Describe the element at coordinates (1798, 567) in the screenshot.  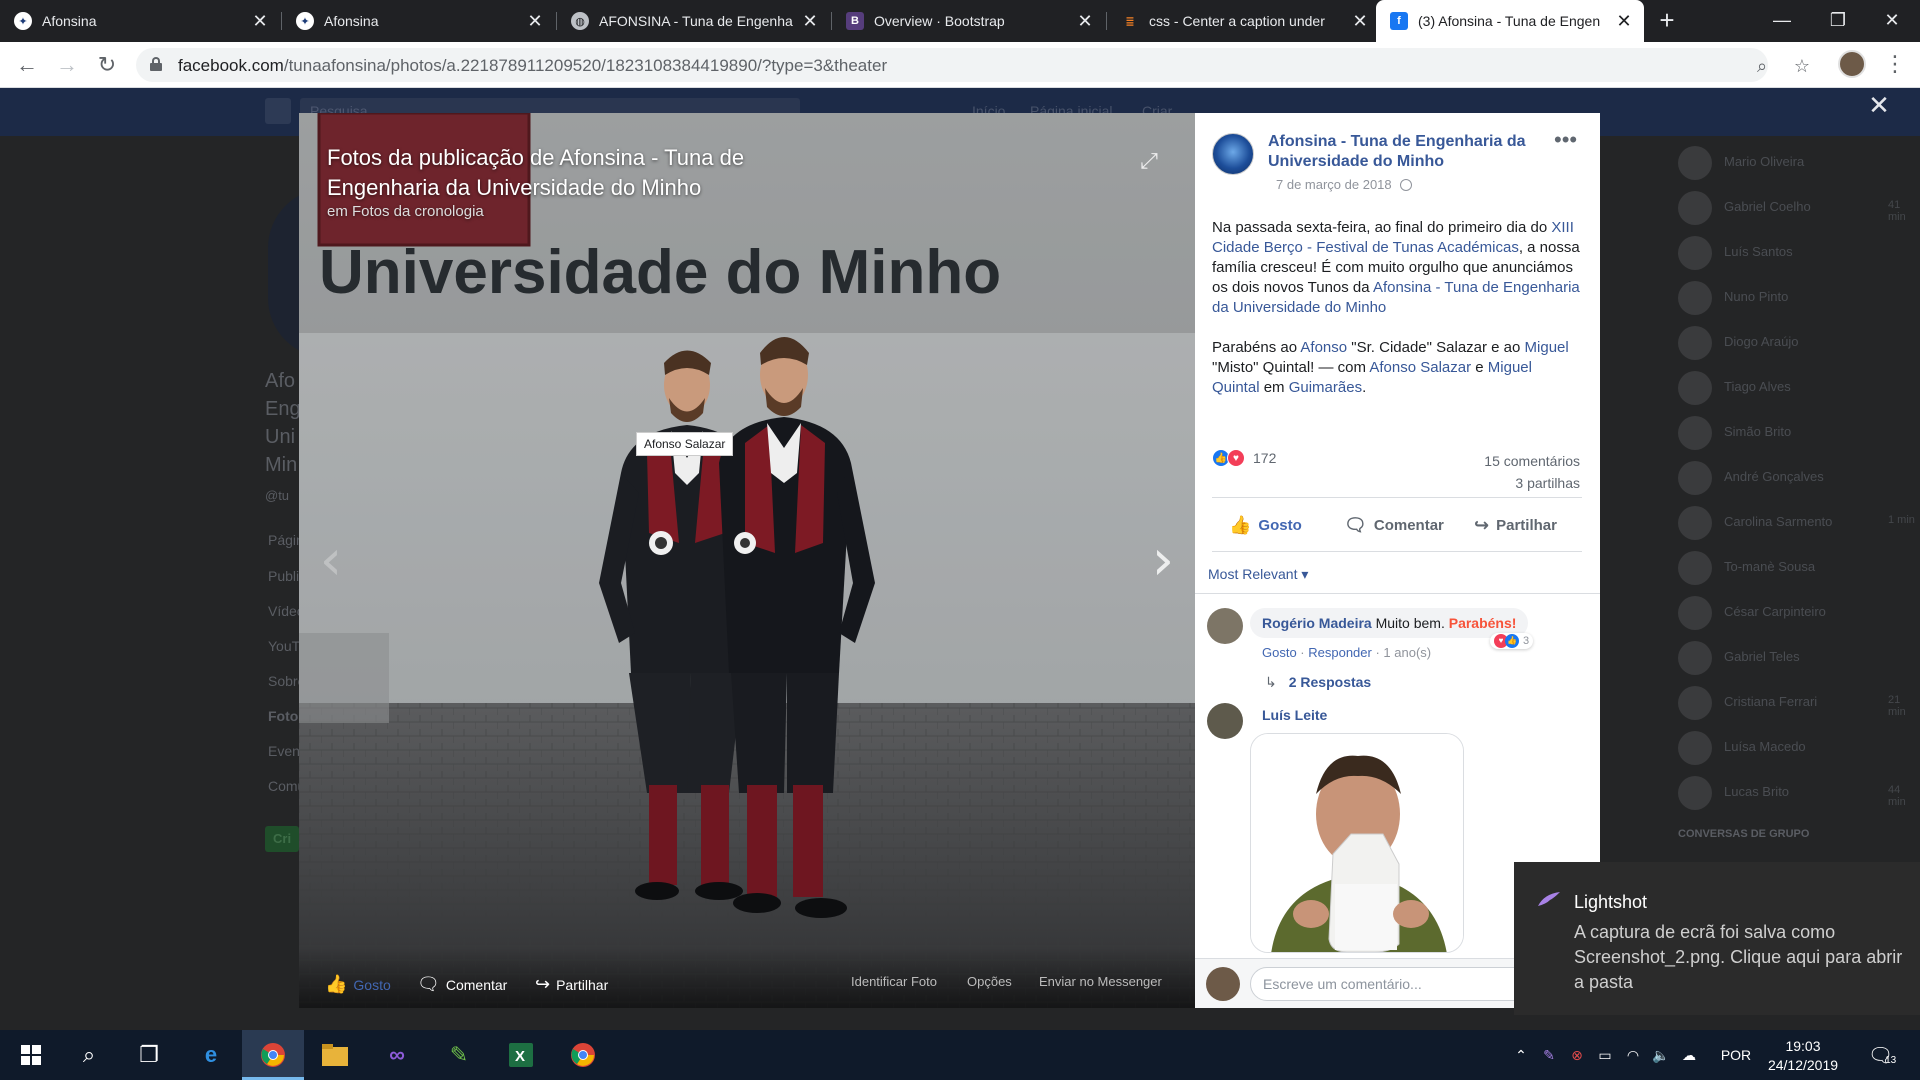
I see `contact-item: To-manè Sousa` at that location.